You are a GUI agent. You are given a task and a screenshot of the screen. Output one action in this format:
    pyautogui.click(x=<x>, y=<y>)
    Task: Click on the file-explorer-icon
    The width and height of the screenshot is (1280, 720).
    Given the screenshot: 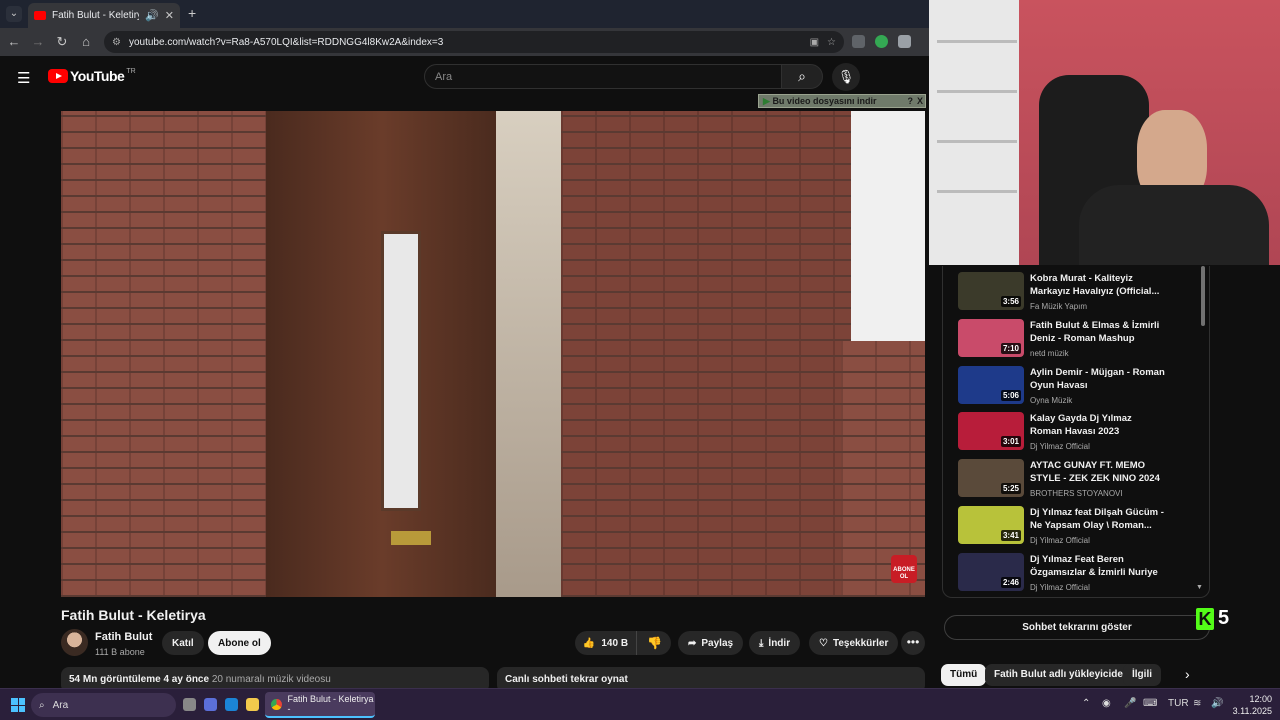 What is the action you would take?
    pyautogui.click(x=252, y=704)
    